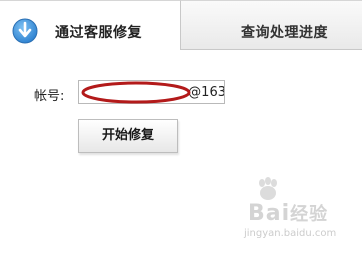  I want to click on tab-customer-service-repair: 通过客服修复, so click(90, 25).